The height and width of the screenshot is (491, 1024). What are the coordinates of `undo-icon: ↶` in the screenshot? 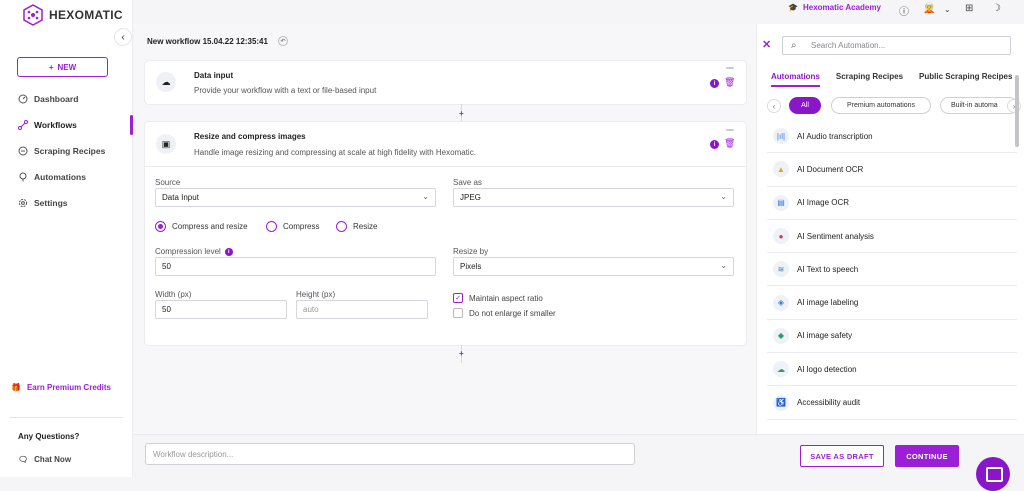 It's located at (282, 41).